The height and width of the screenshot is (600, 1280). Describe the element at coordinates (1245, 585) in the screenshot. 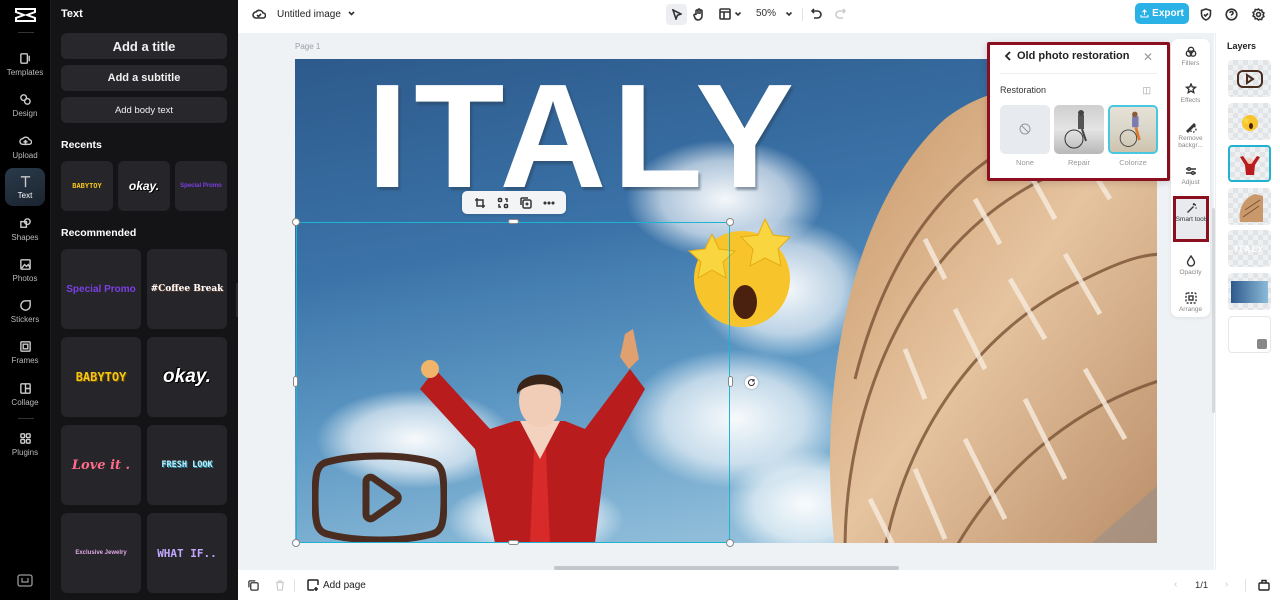

I see `toolbar-divider` at that location.